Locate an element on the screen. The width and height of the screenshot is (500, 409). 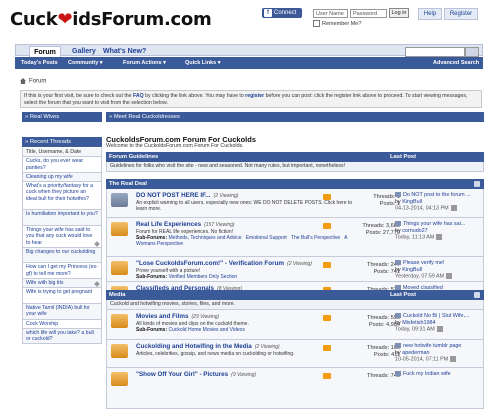
subforum-link: Verified Members Only Section is located at coordinates (203, 277).